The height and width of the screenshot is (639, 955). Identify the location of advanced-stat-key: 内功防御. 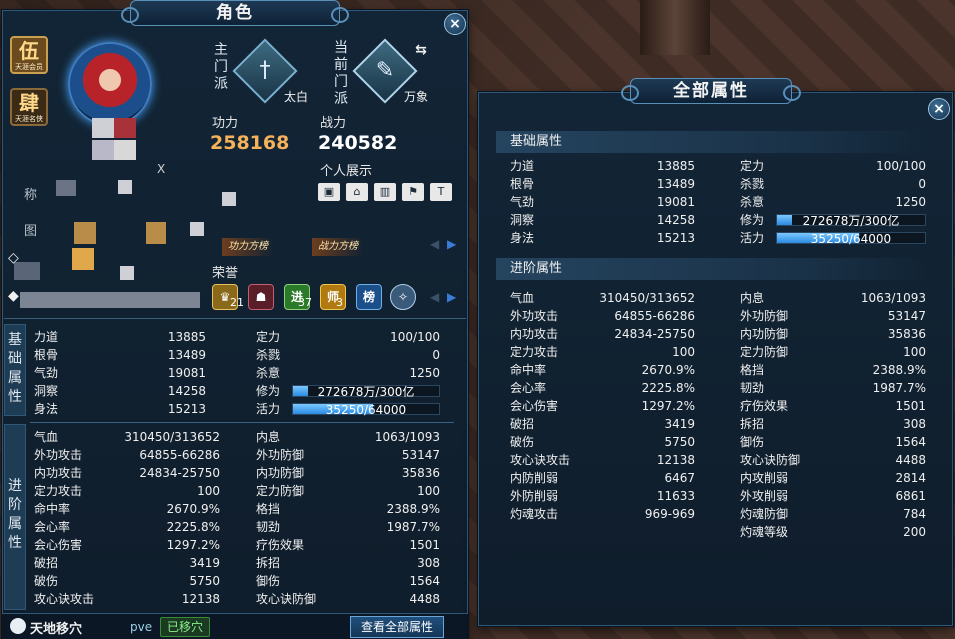
(280, 473).